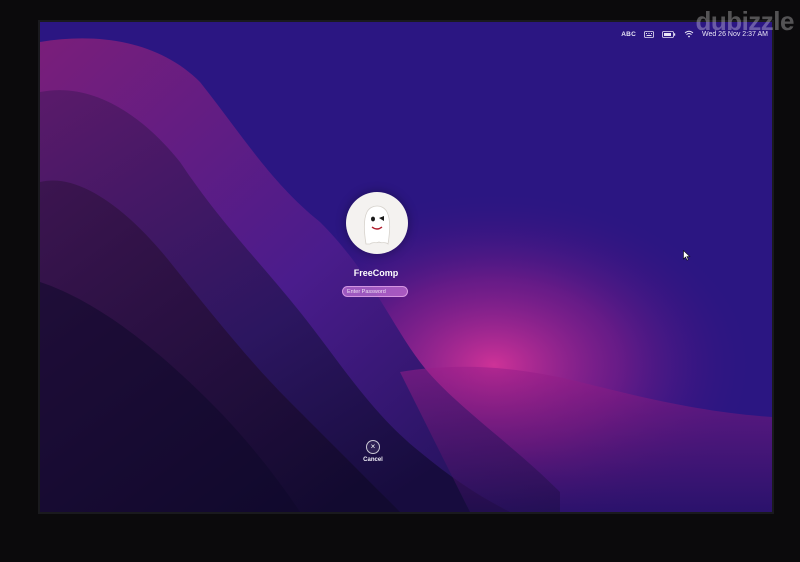 Image resolution: width=800 pixels, height=562 pixels. I want to click on cancel-label: Cancel, so click(373, 460).